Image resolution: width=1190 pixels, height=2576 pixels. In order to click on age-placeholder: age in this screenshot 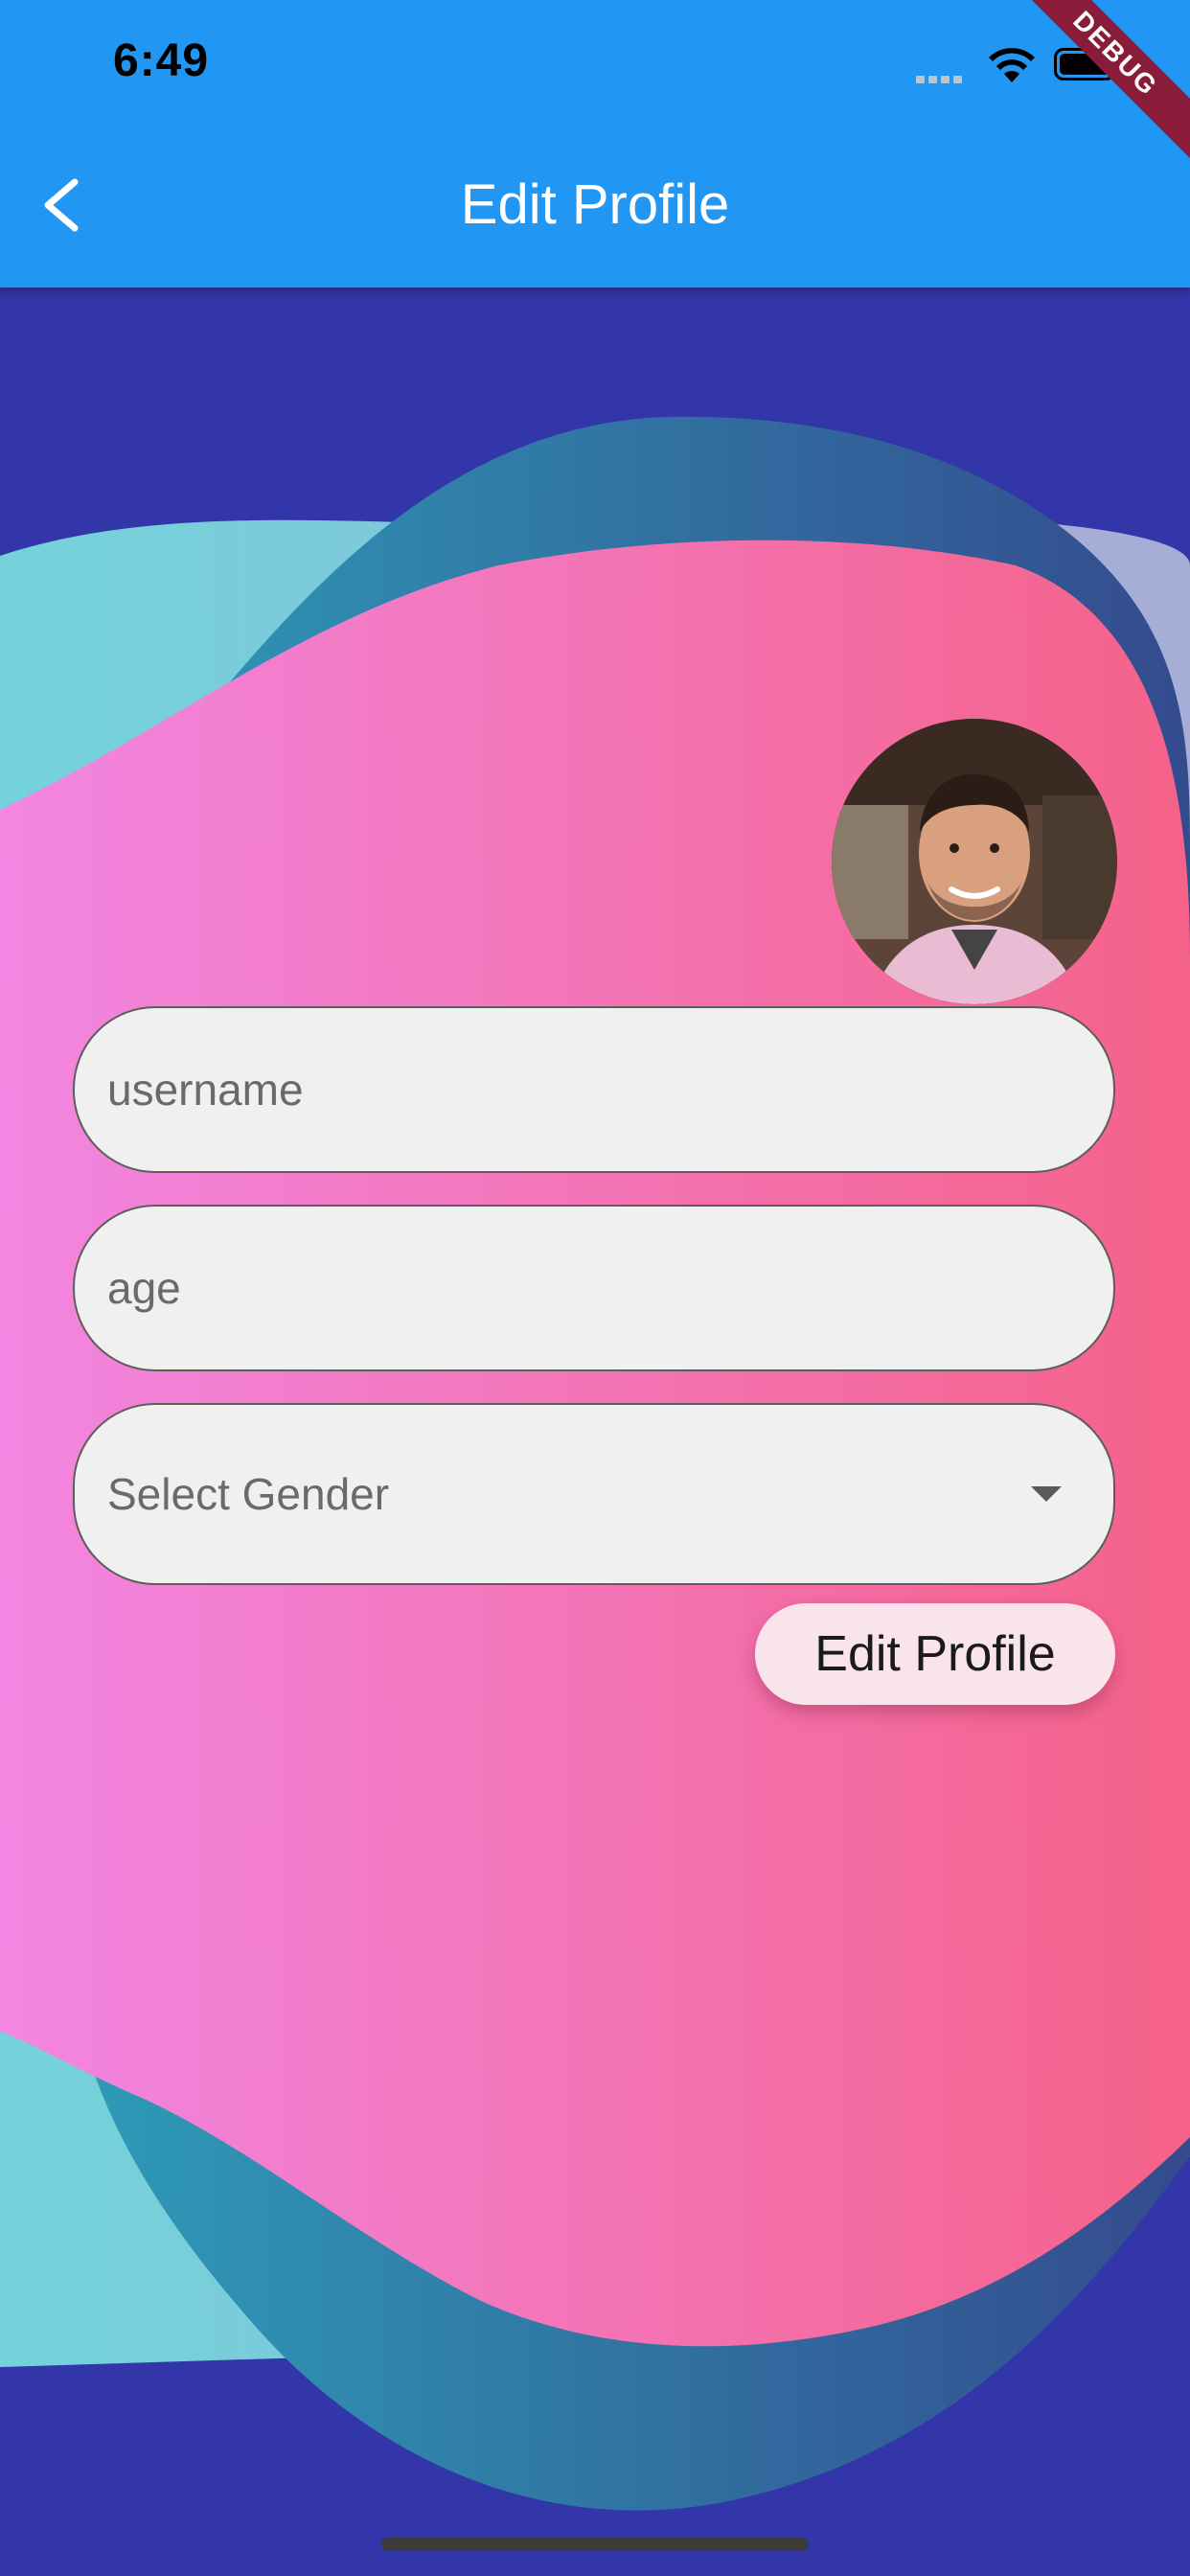, I will do `click(144, 1288)`.